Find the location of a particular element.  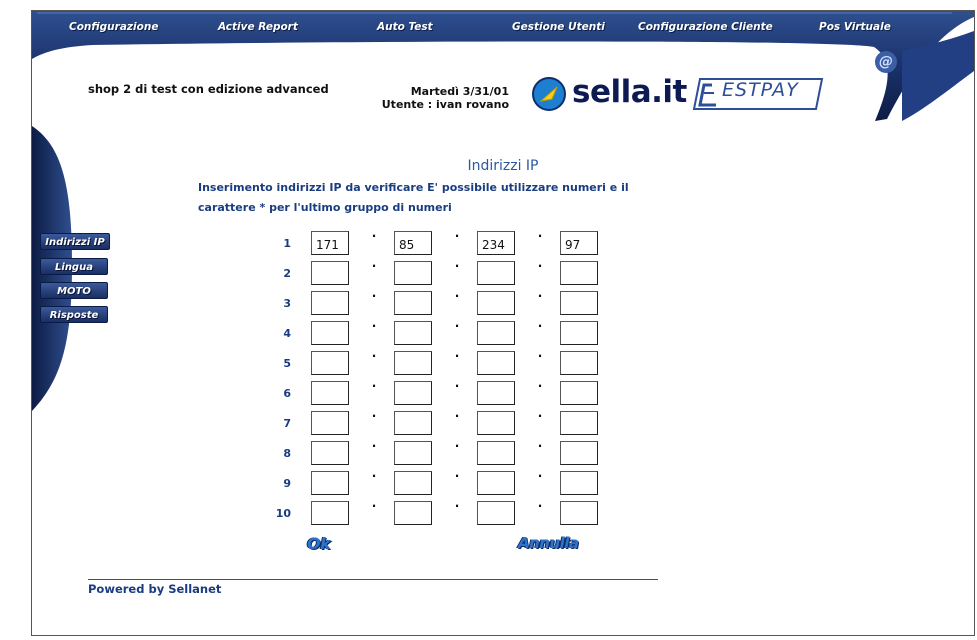

date-user-box: Martedì 3/31/01 Utente : ivan rovano is located at coordinates (439, 98).